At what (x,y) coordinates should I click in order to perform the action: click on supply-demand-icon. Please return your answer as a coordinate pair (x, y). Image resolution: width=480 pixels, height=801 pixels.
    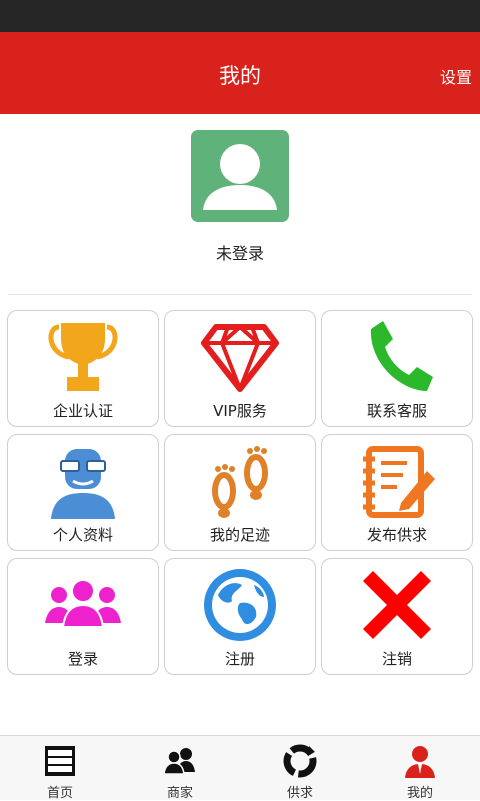
    Looking at the image, I should click on (300, 761).